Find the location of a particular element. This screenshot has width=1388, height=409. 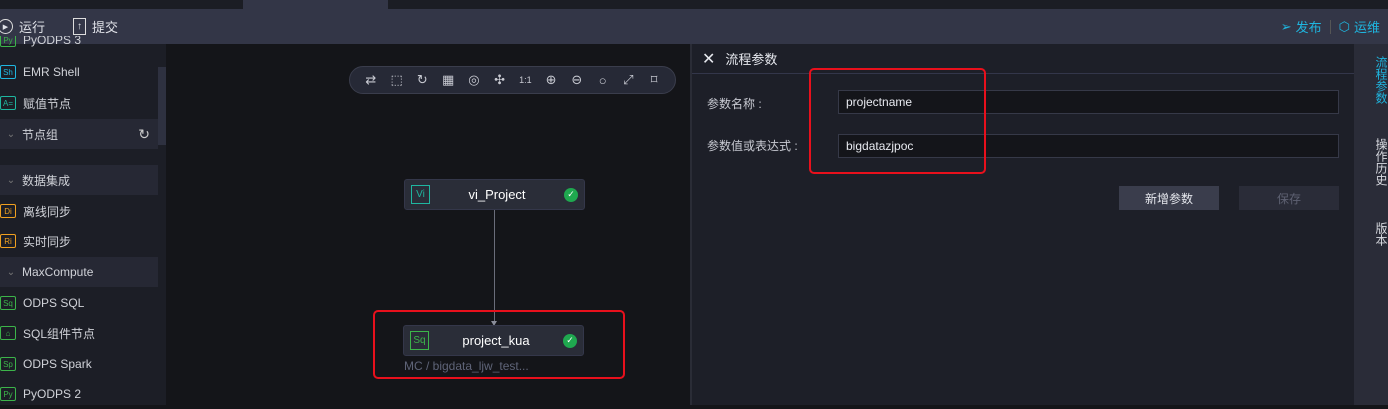

run-button: ▶ 运行 is located at coordinates (22, 26).